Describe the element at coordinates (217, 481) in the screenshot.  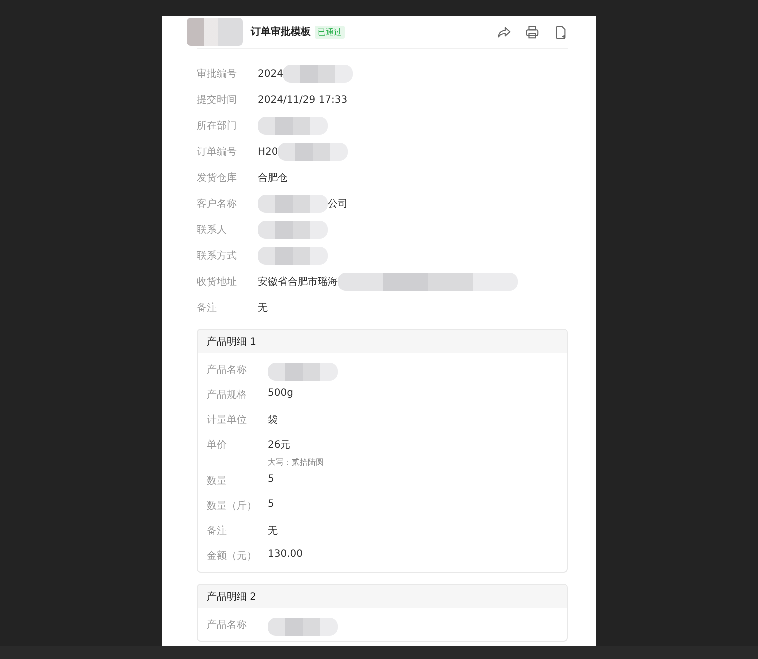
I see `field-label: 数量` at that location.